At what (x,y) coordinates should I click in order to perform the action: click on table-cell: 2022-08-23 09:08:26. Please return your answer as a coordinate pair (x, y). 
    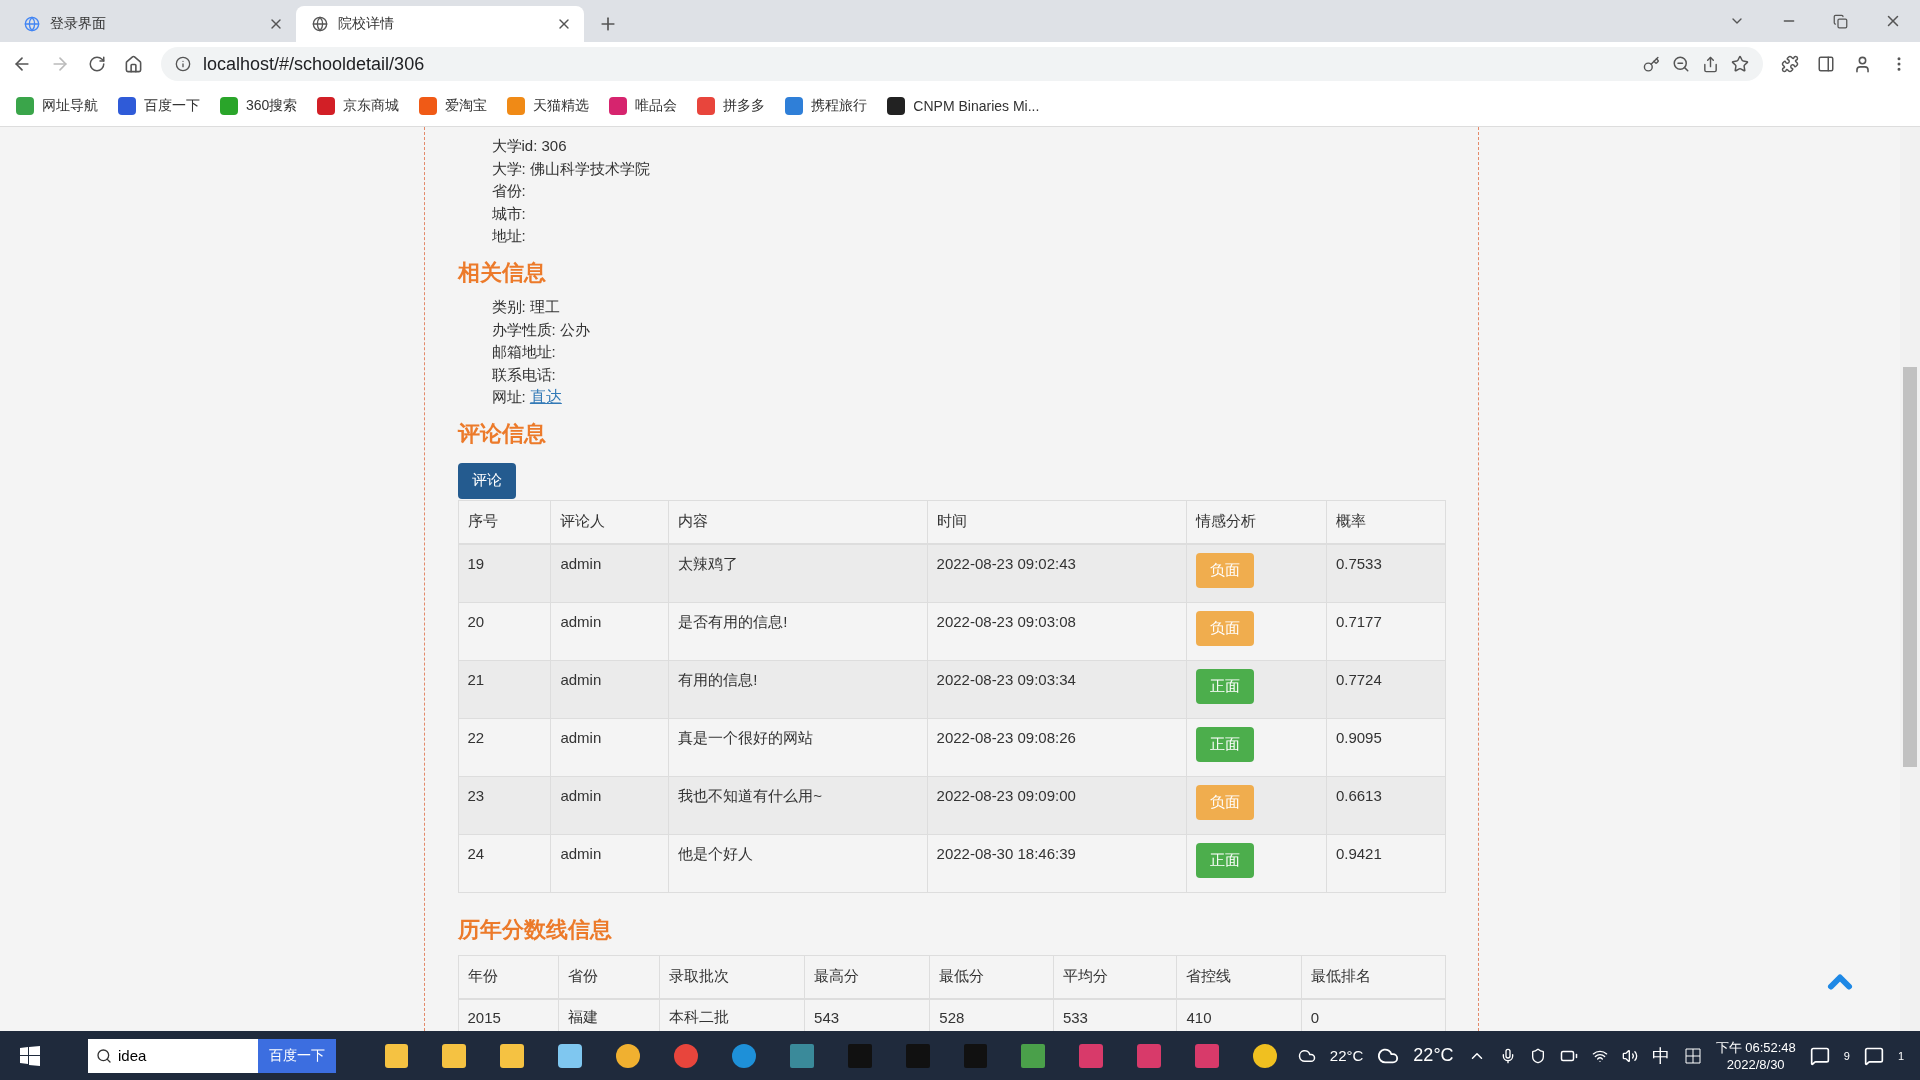
    Looking at the image, I should click on (1057, 747).